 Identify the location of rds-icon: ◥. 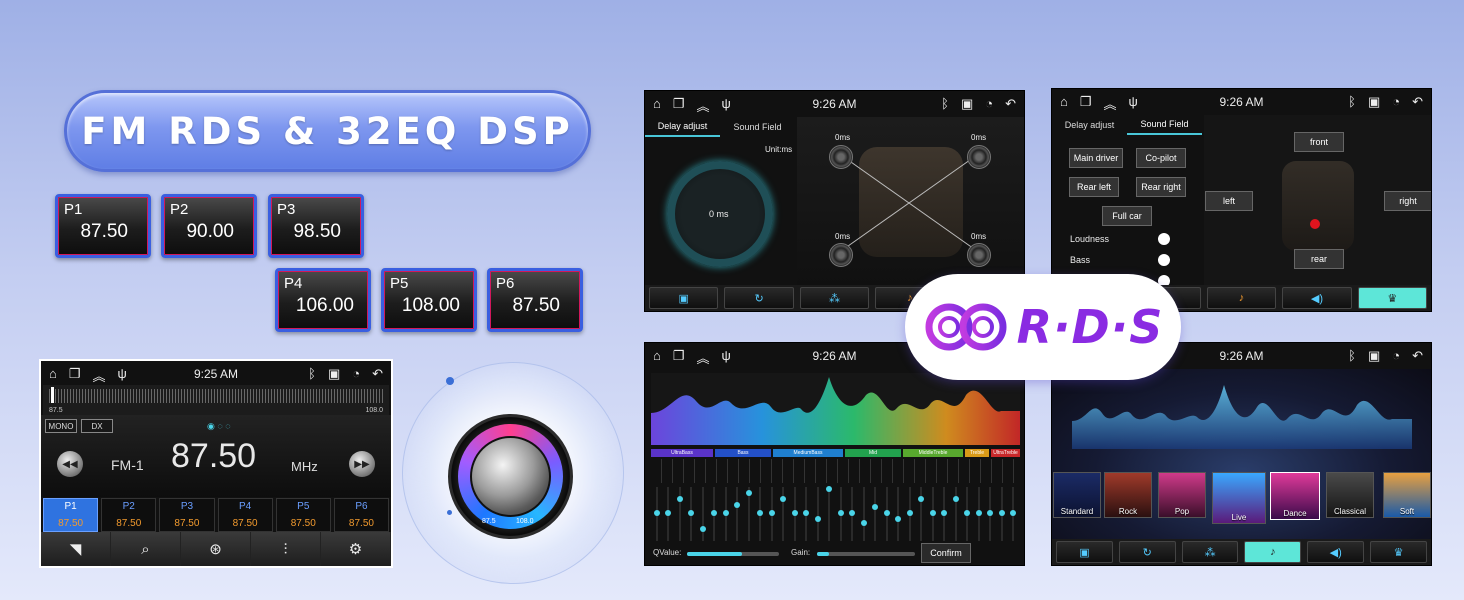
(76, 549).